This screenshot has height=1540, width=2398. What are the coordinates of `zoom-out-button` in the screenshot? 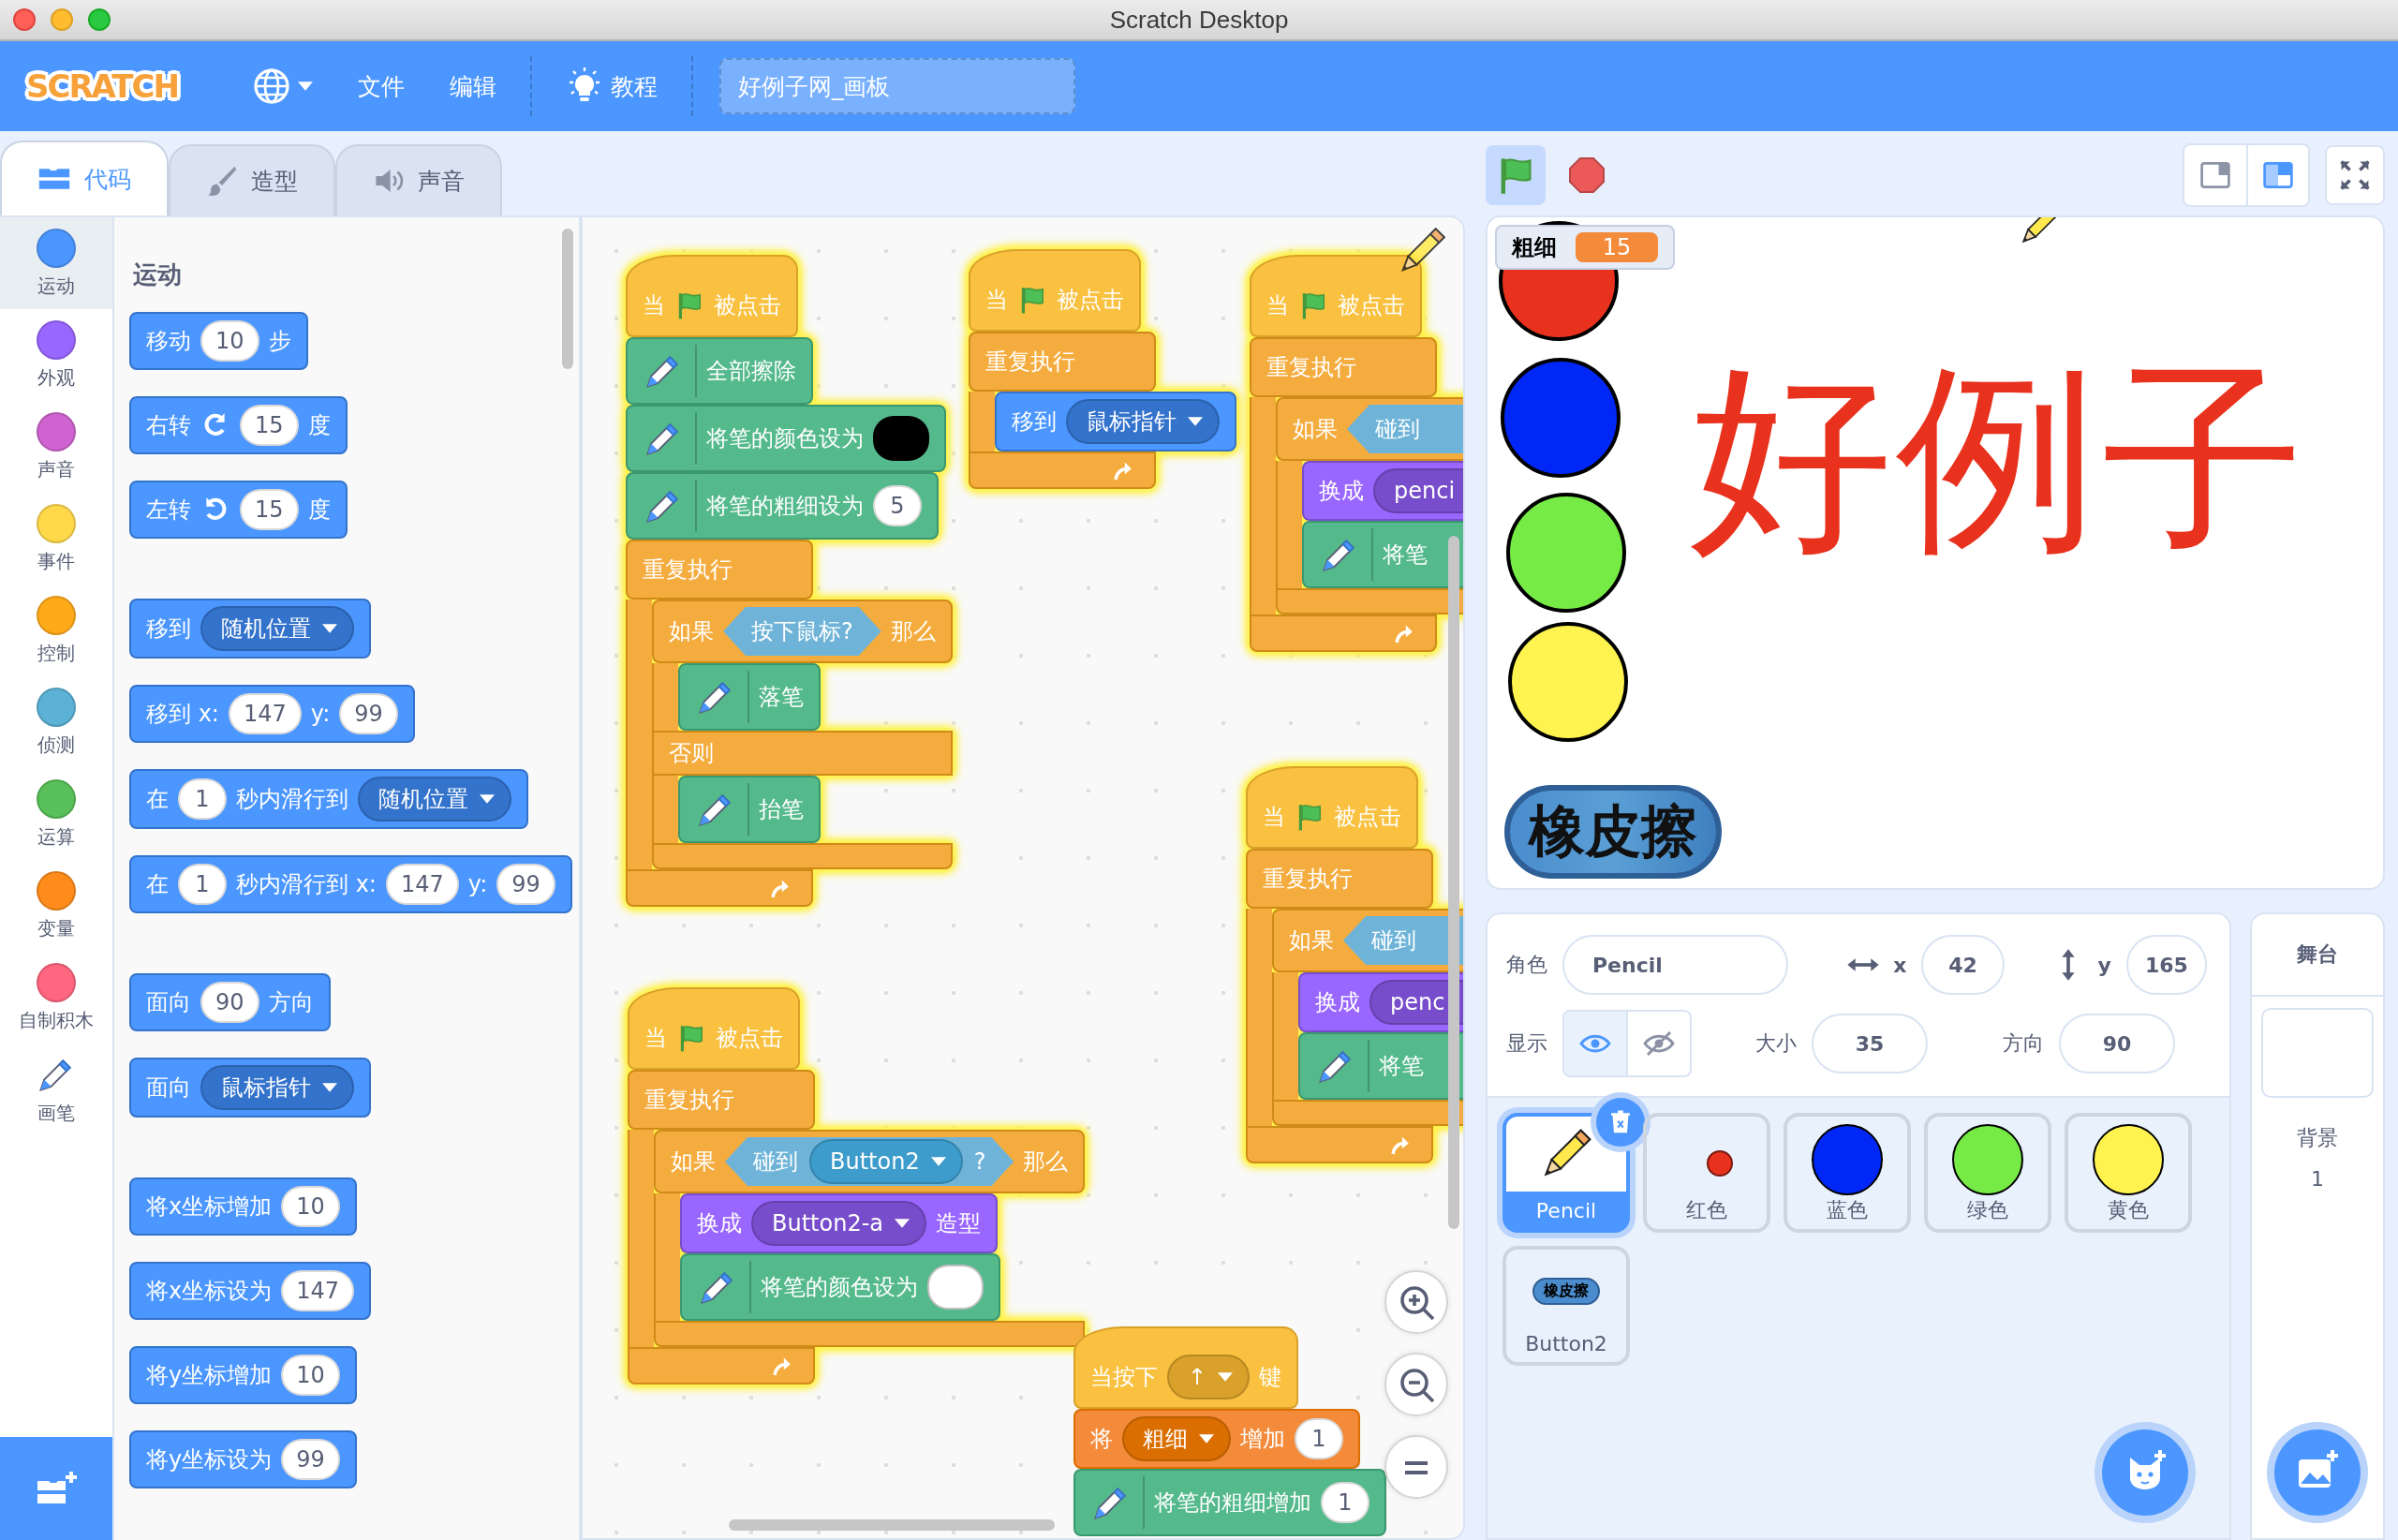 It's located at (1416, 1384).